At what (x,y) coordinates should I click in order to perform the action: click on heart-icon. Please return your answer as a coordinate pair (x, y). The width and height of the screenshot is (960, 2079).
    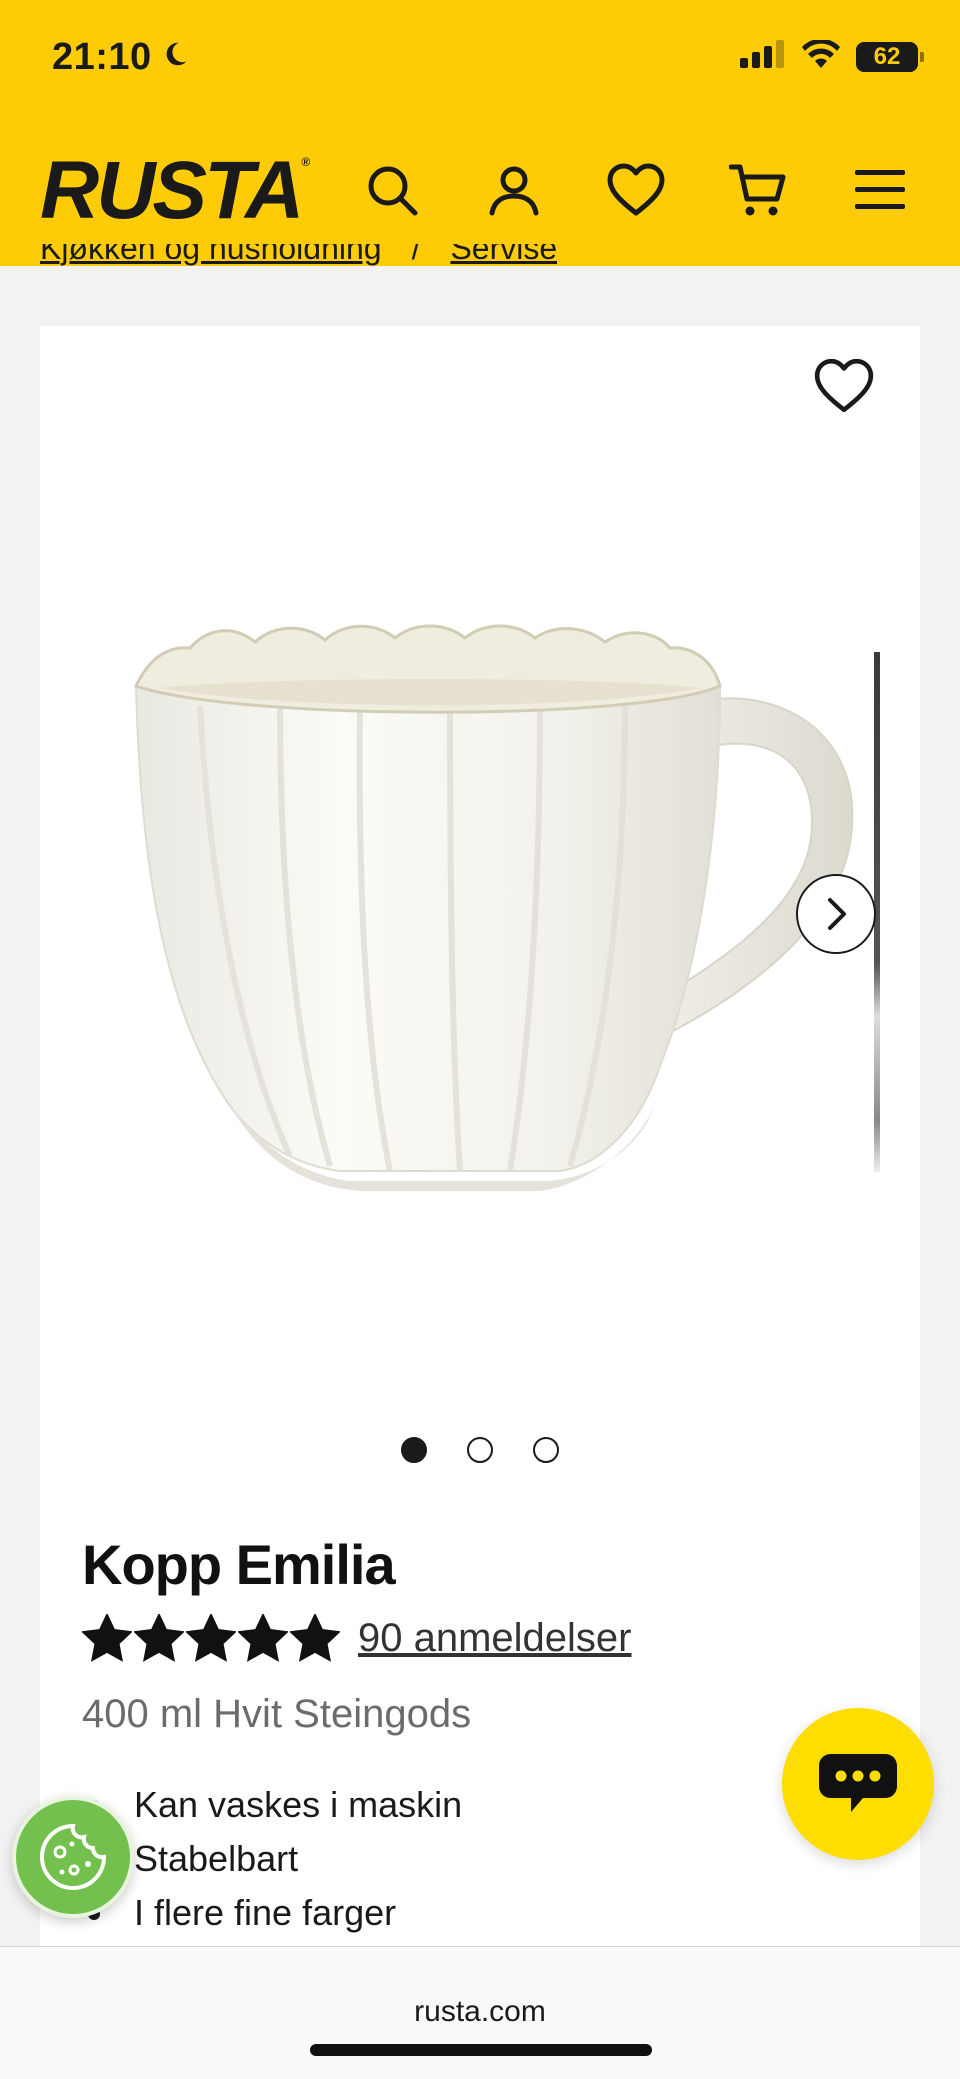
    Looking at the image, I should click on (636, 190).